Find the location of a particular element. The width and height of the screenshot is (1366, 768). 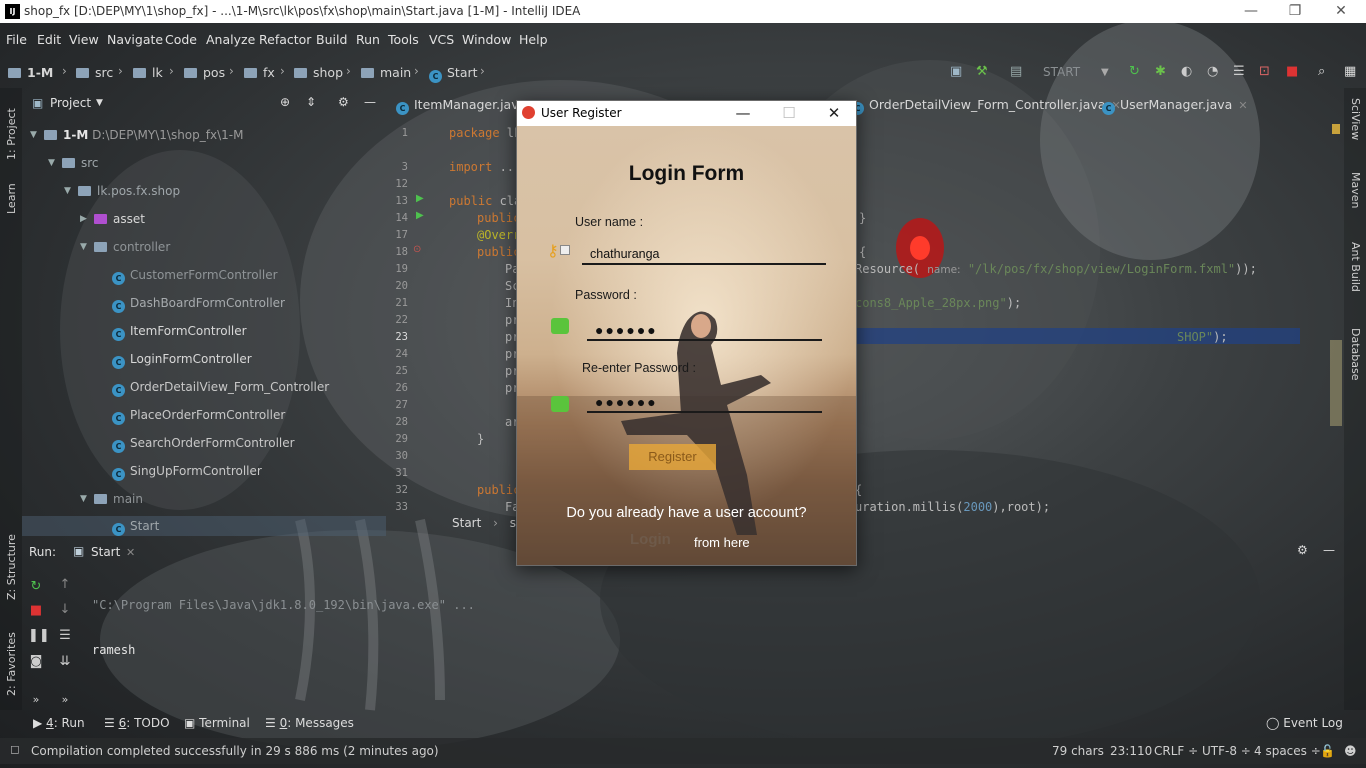

tree-item-package: ▼ lk.pos.fx.shop is located at coordinates (122, 191).